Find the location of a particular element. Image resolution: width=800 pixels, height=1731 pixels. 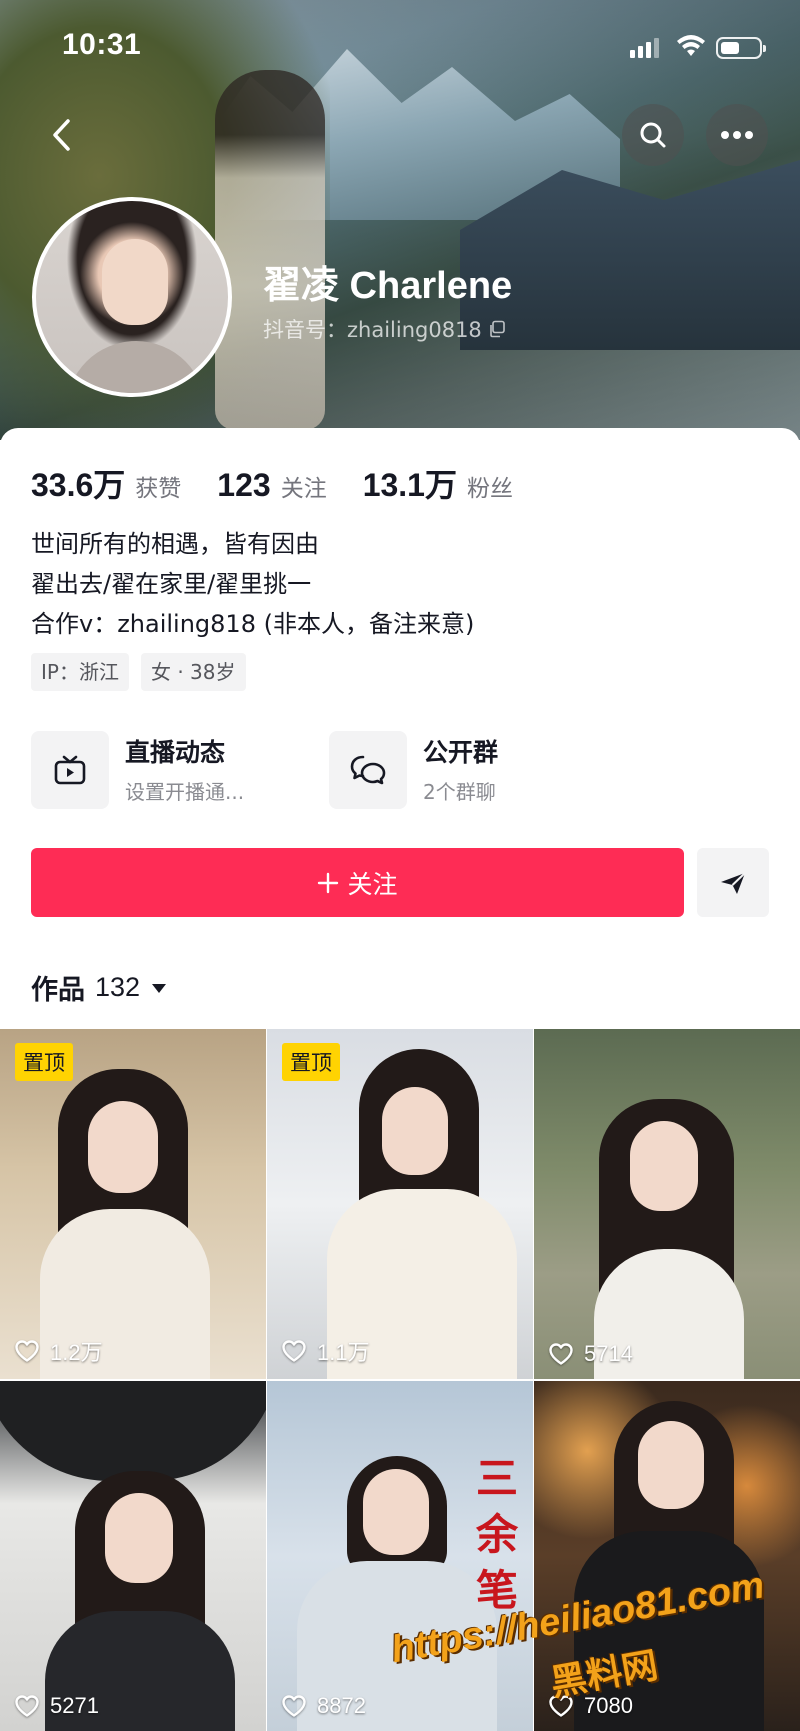

search-icon is located at coordinates (653, 135).